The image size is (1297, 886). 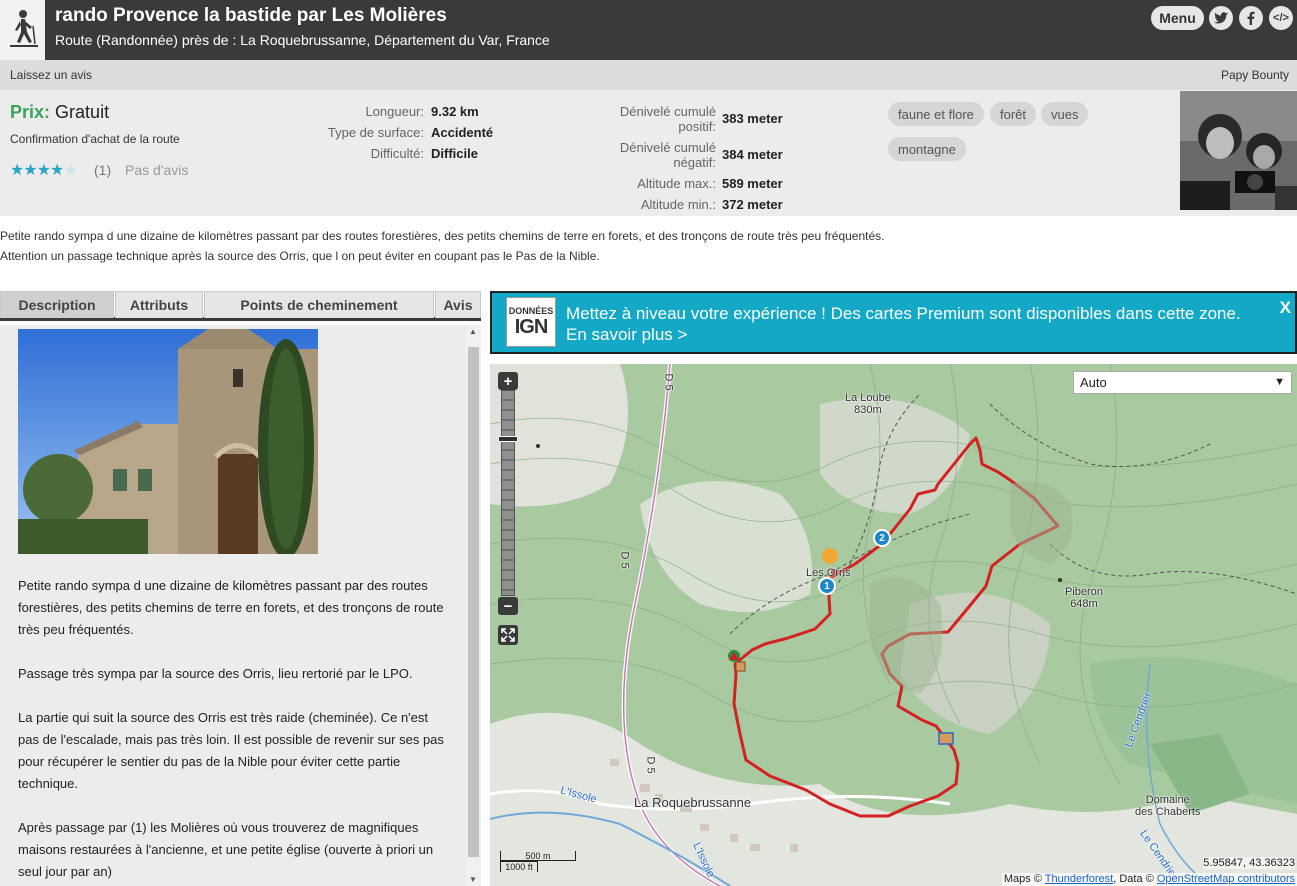 I want to click on tag-views: vues, so click(x=1065, y=114).